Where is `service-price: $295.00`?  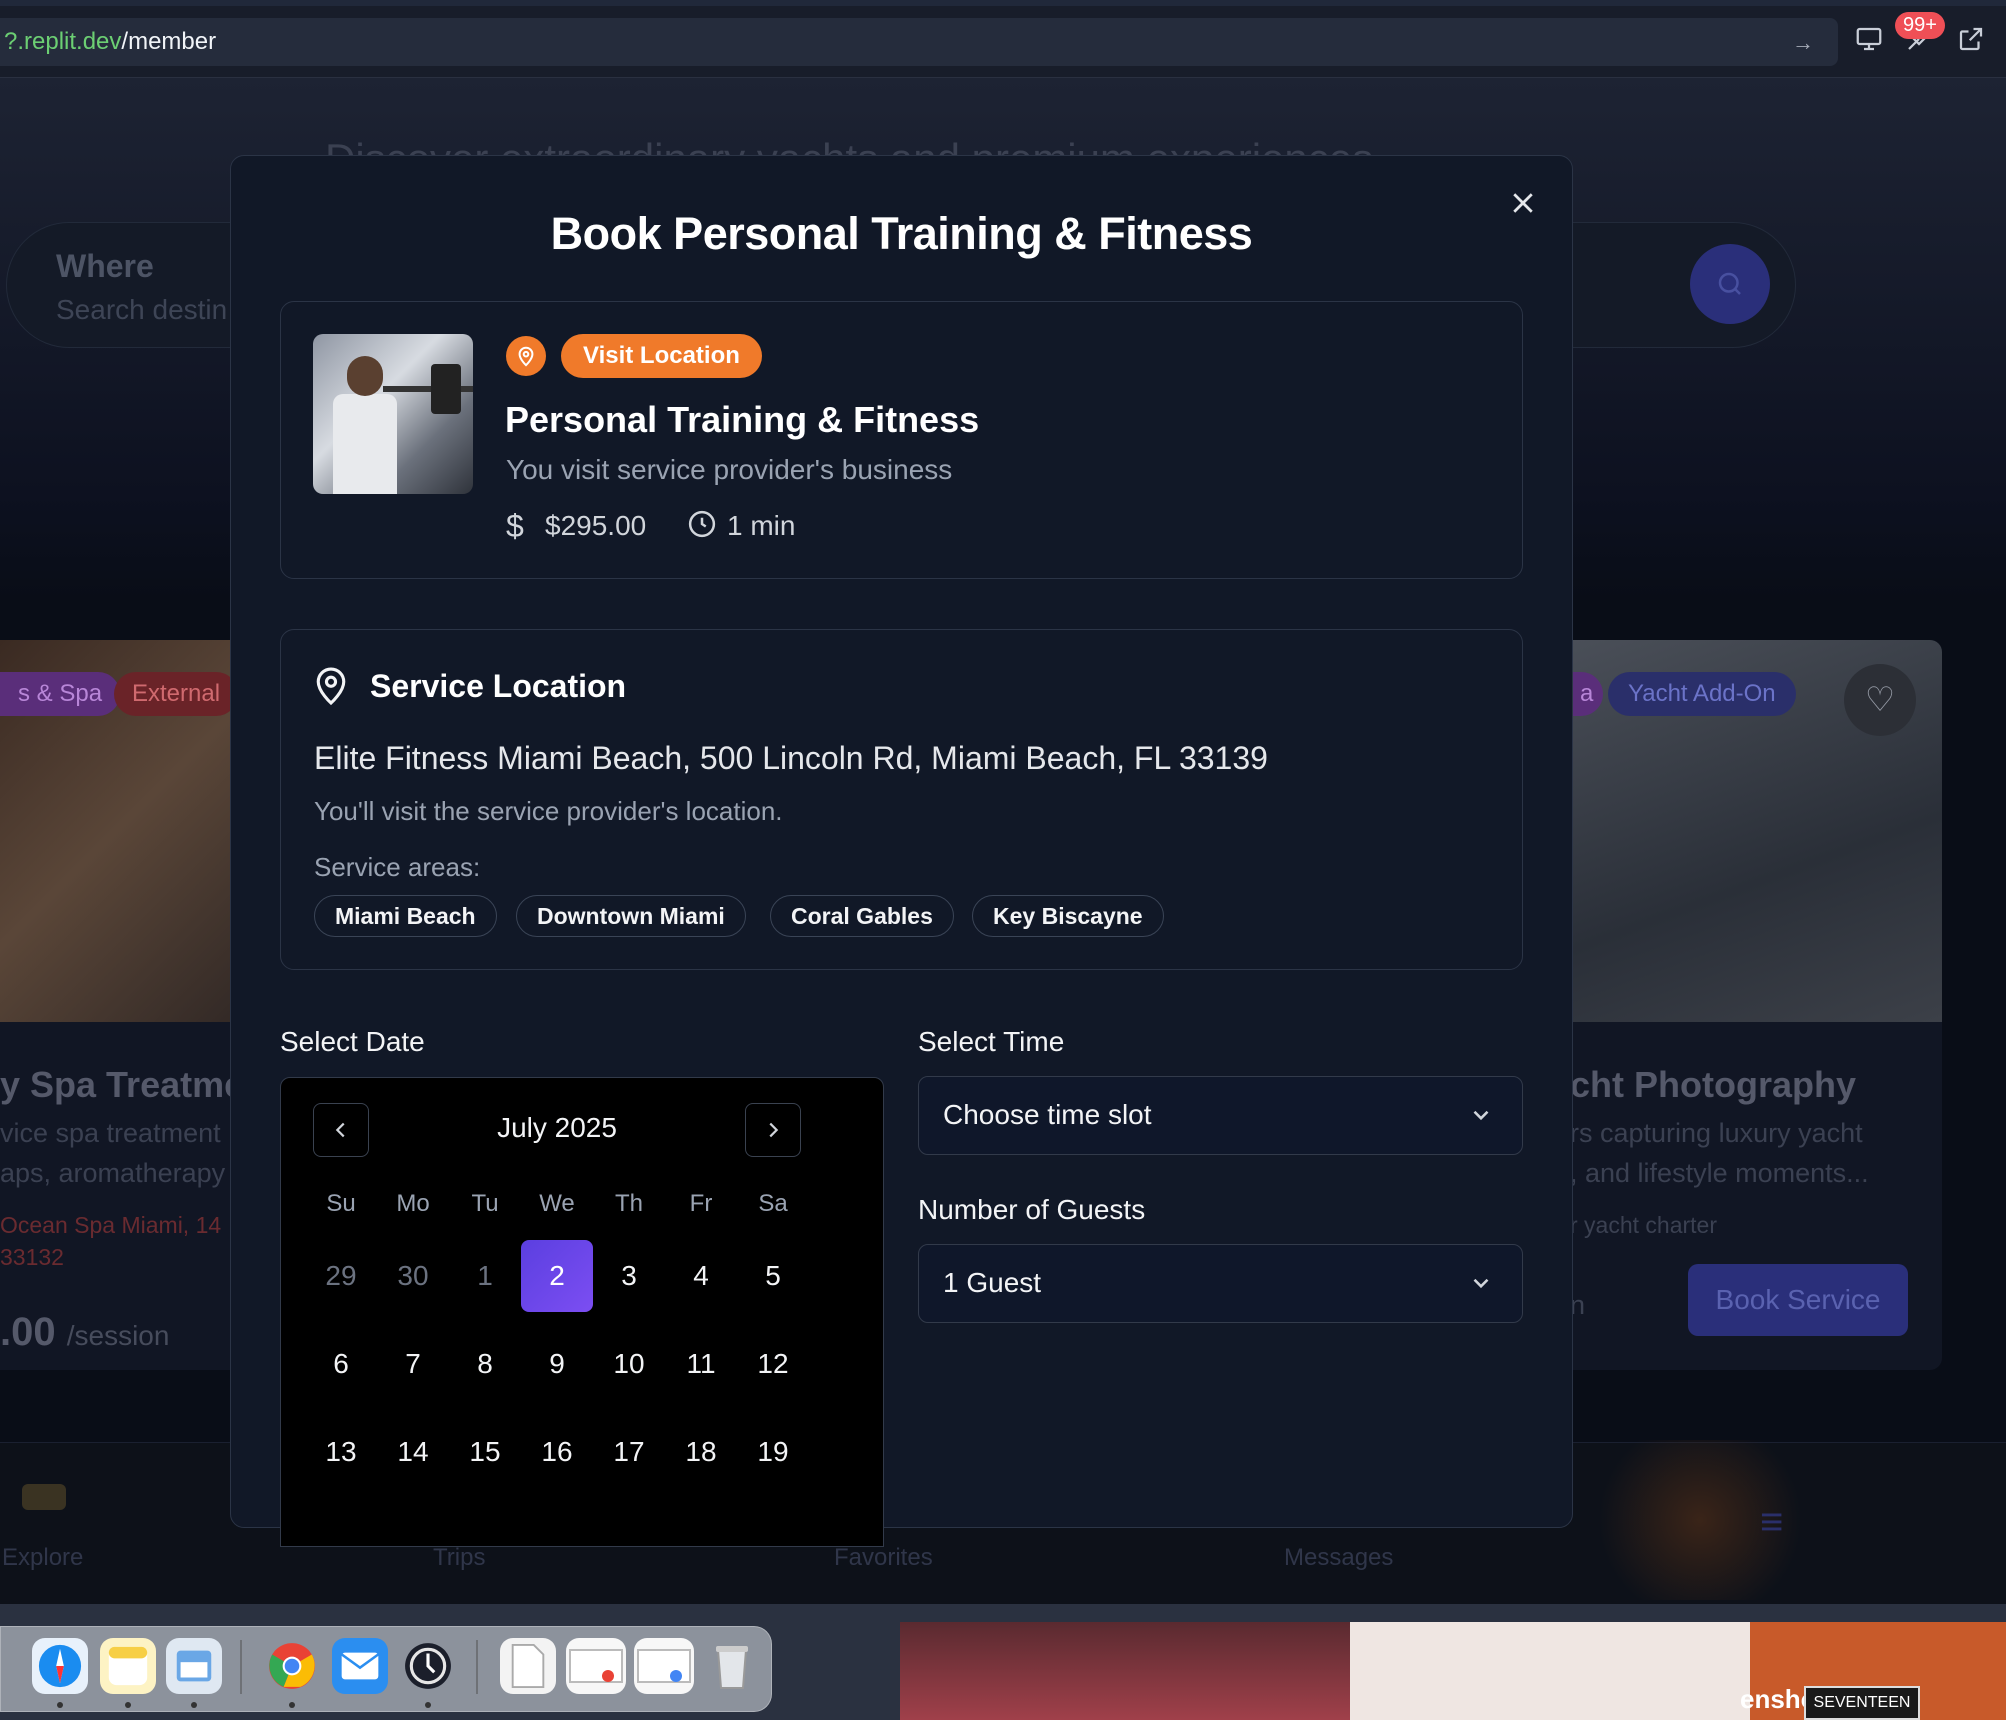 service-price: $295.00 is located at coordinates (596, 525).